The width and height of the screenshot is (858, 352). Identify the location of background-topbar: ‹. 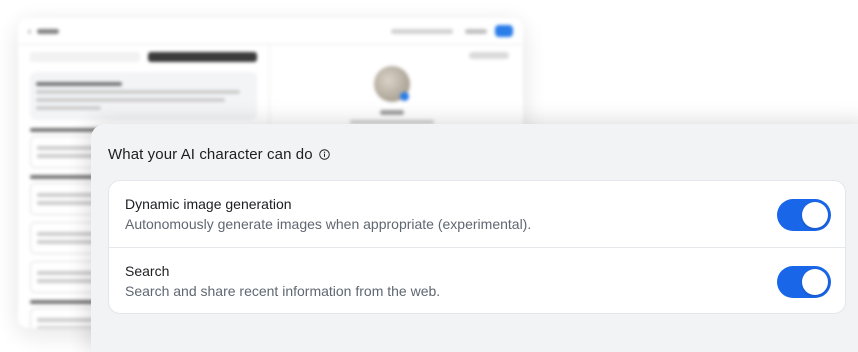
(270, 31).